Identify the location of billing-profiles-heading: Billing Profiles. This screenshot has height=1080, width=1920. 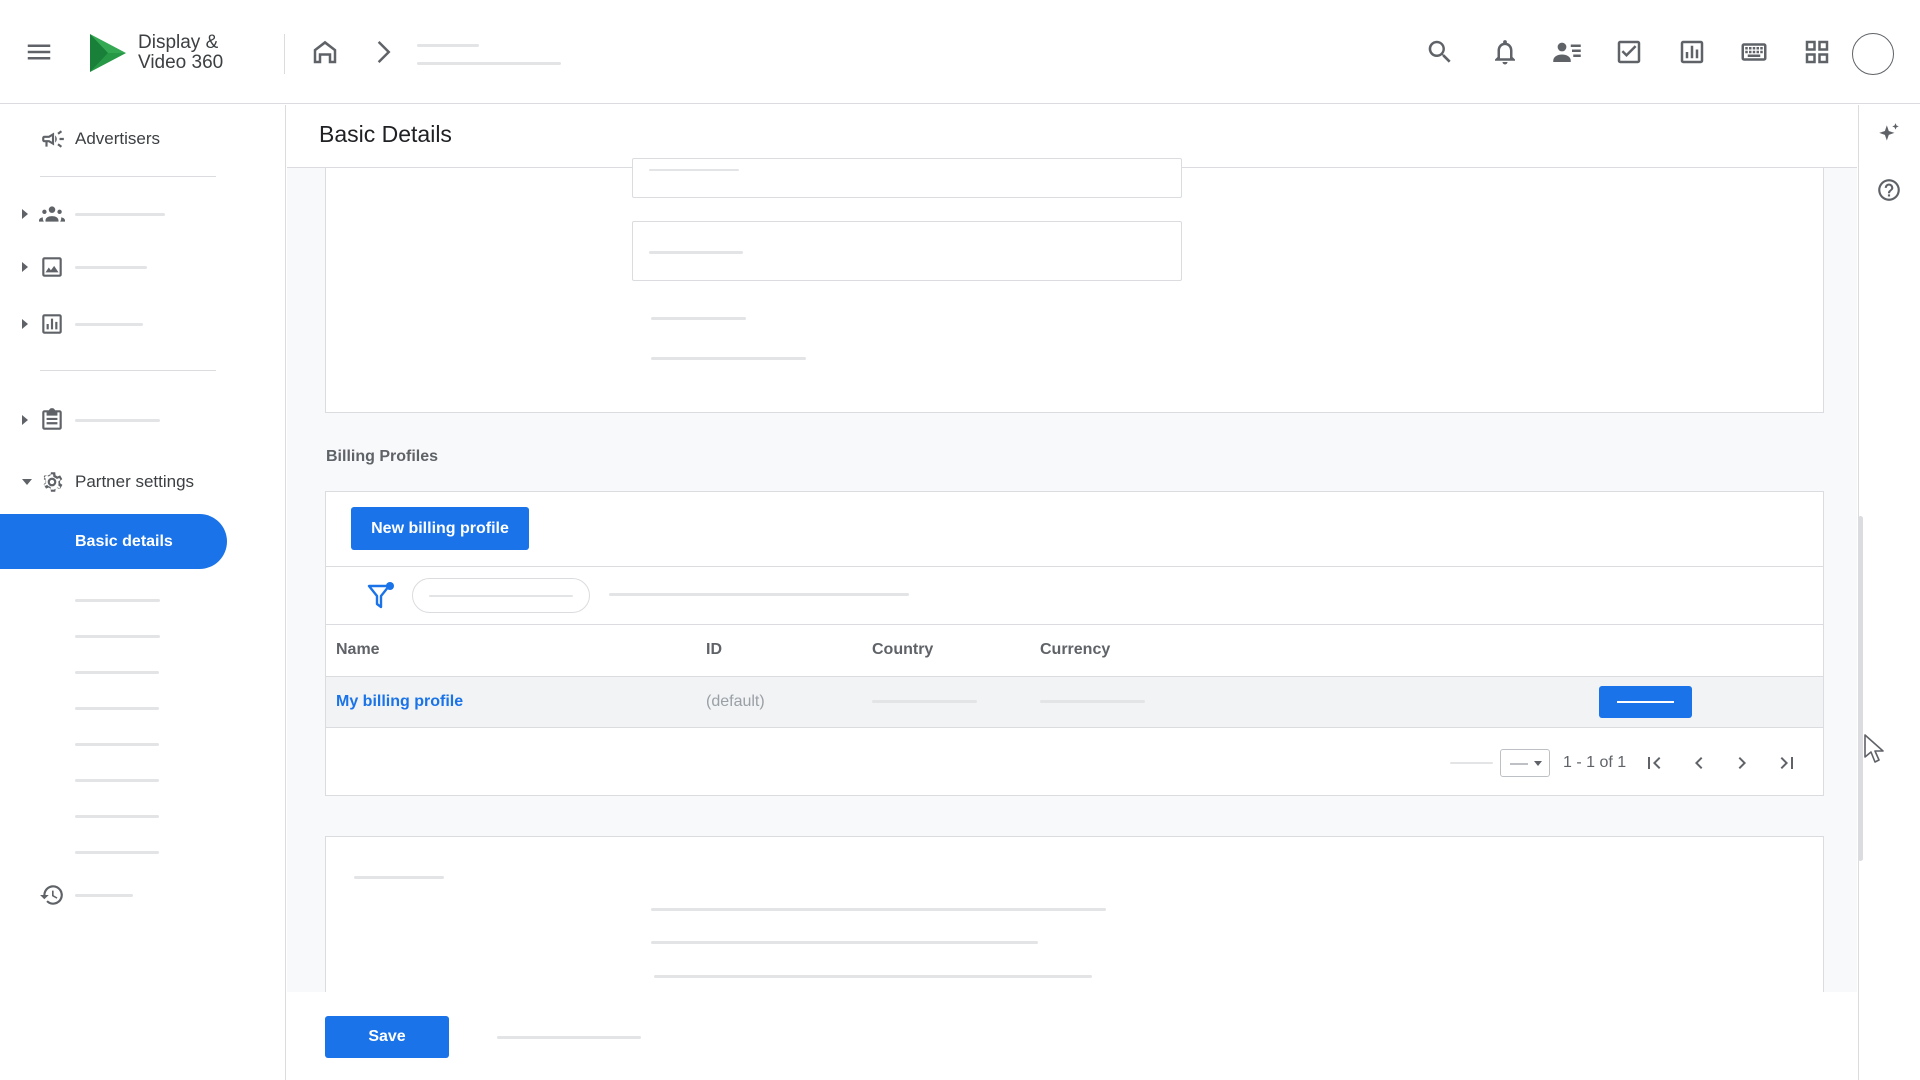
(382, 456).